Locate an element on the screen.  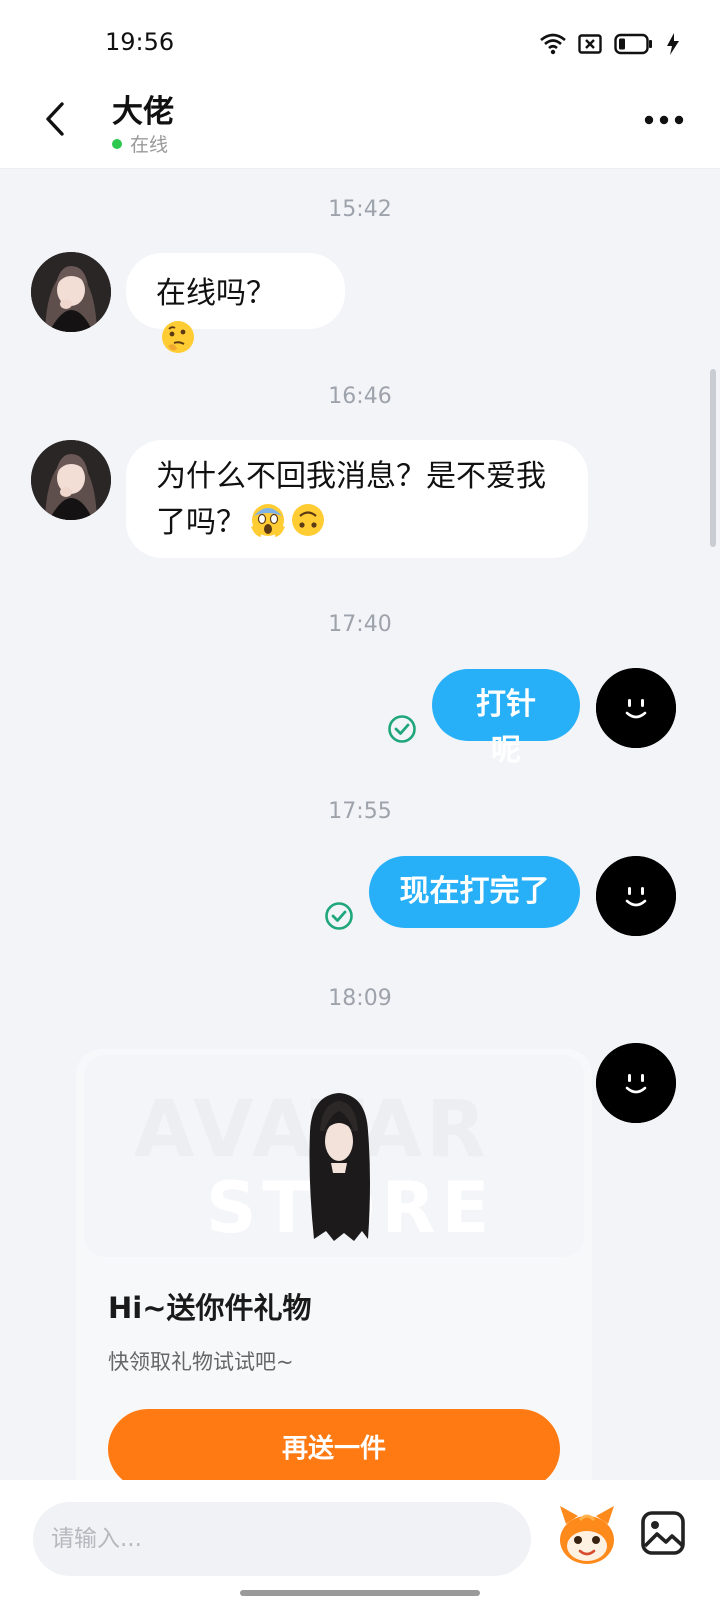
status-icons is located at coordinates (610, 44).